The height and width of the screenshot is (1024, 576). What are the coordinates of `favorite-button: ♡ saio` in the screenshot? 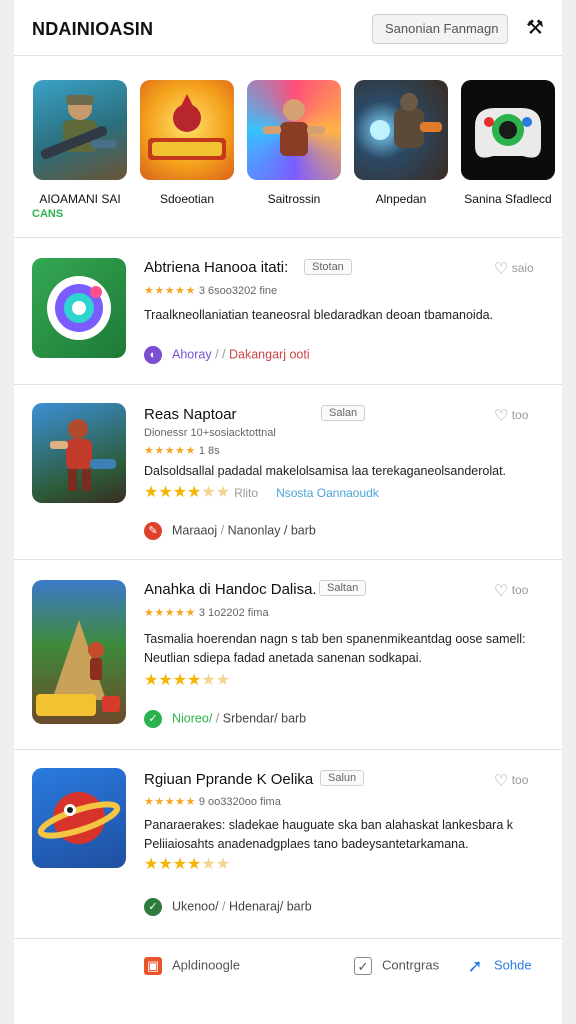 It's located at (514, 269).